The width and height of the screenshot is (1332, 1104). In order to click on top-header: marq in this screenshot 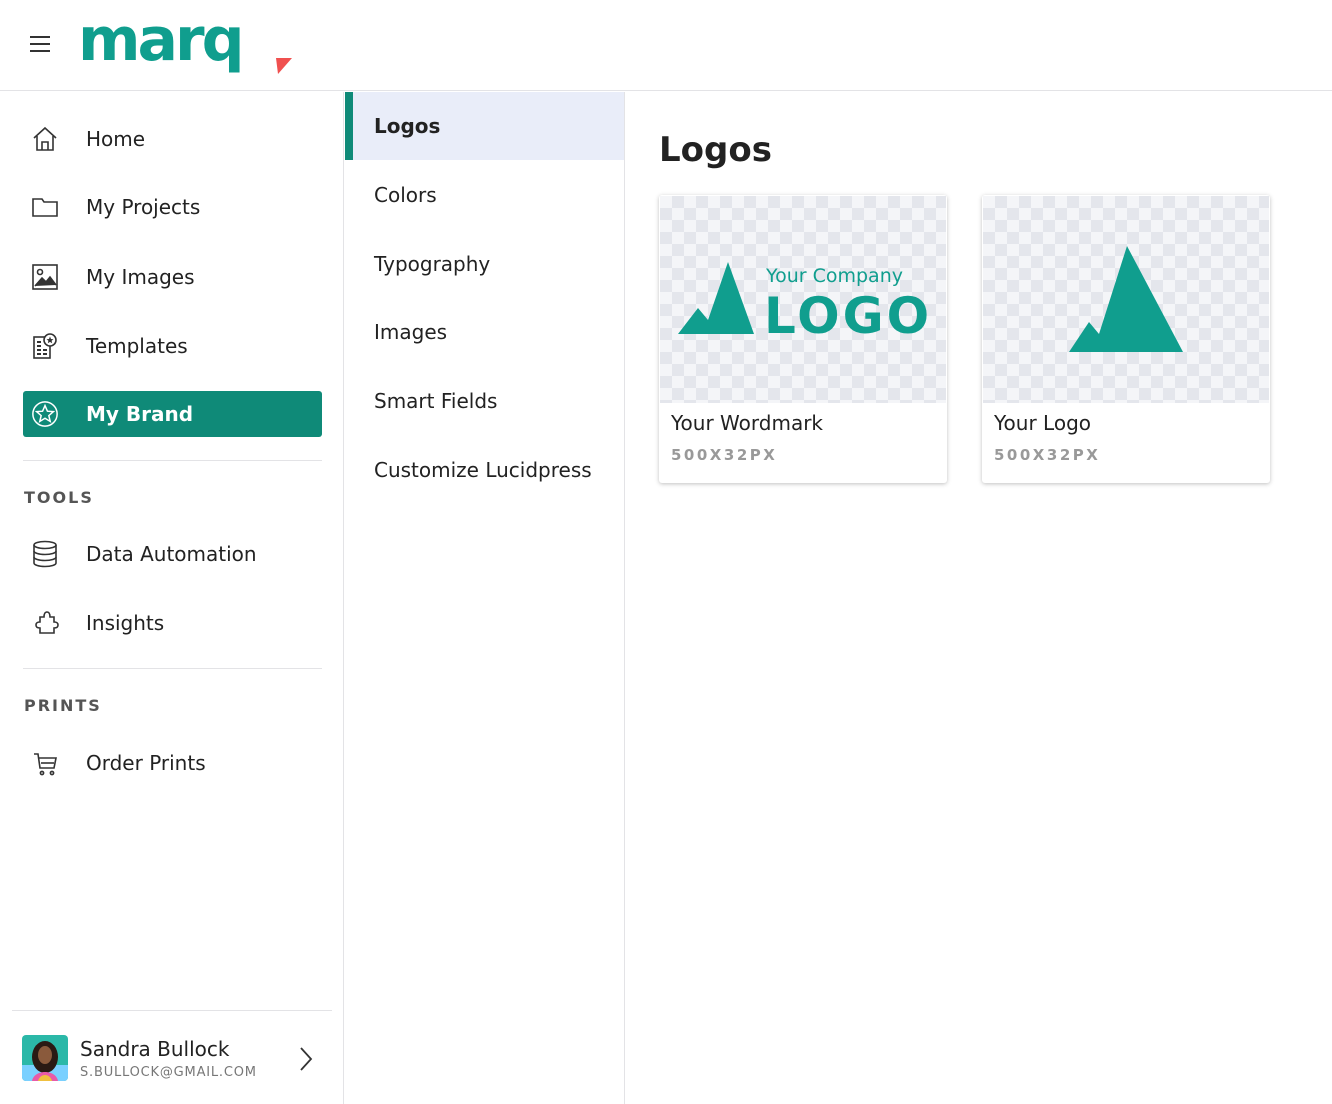, I will do `click(666, 45)`.